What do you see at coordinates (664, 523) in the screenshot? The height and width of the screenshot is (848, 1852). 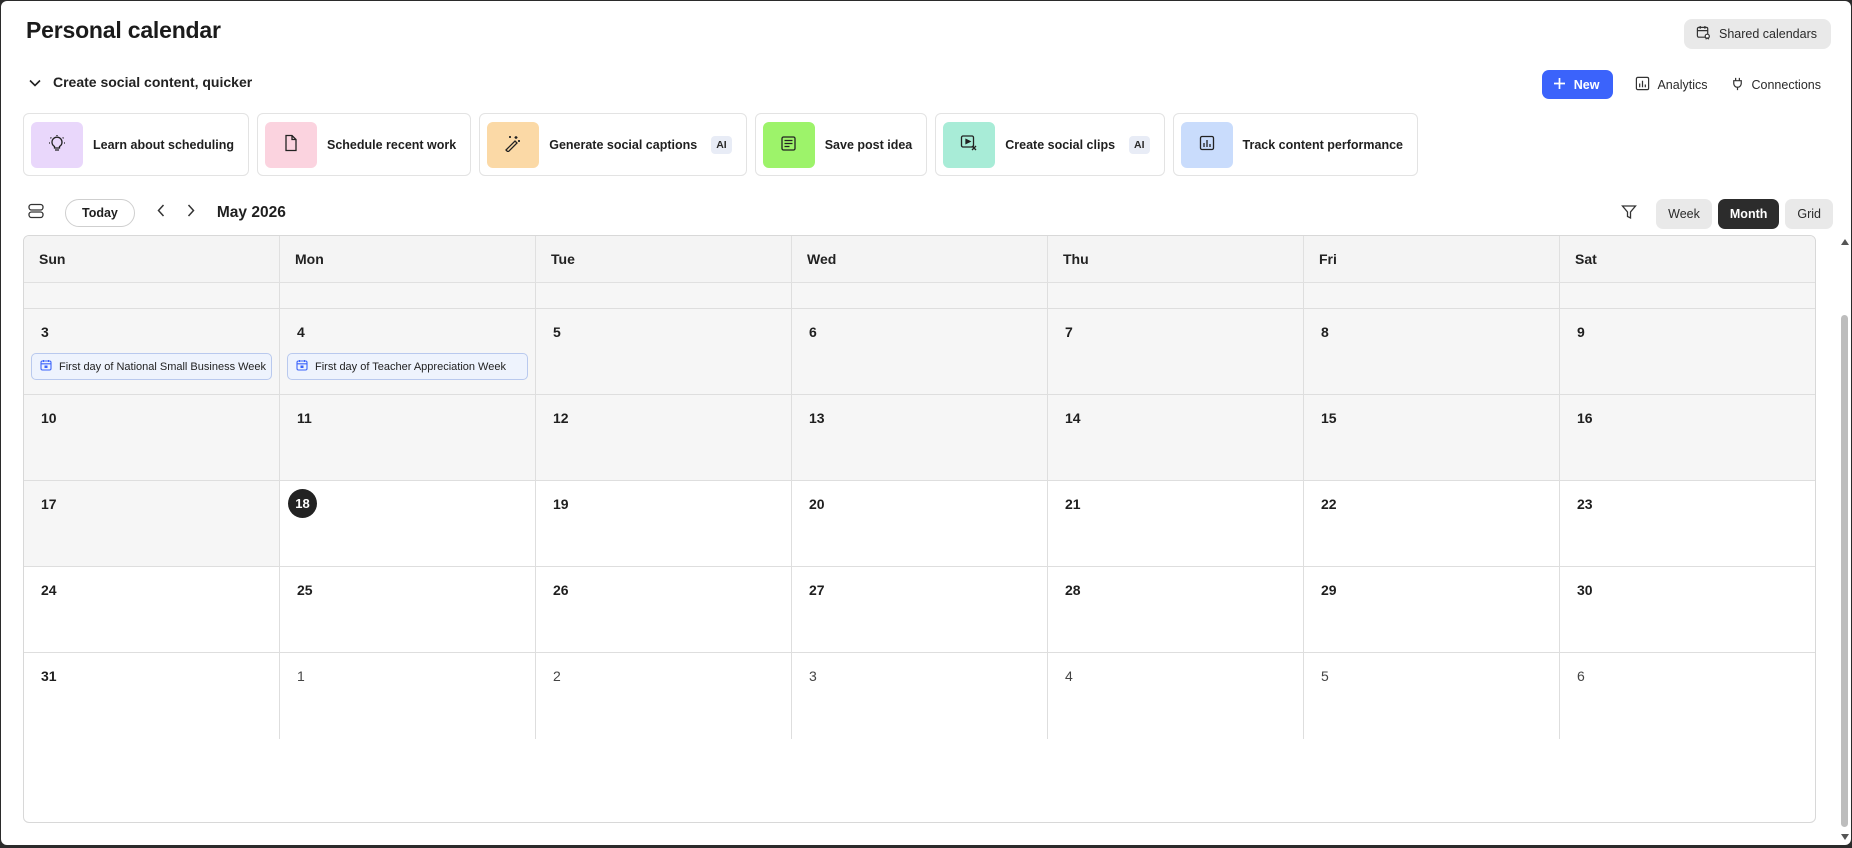 I see `day-cell: 19` at bounding box center [664, 523].